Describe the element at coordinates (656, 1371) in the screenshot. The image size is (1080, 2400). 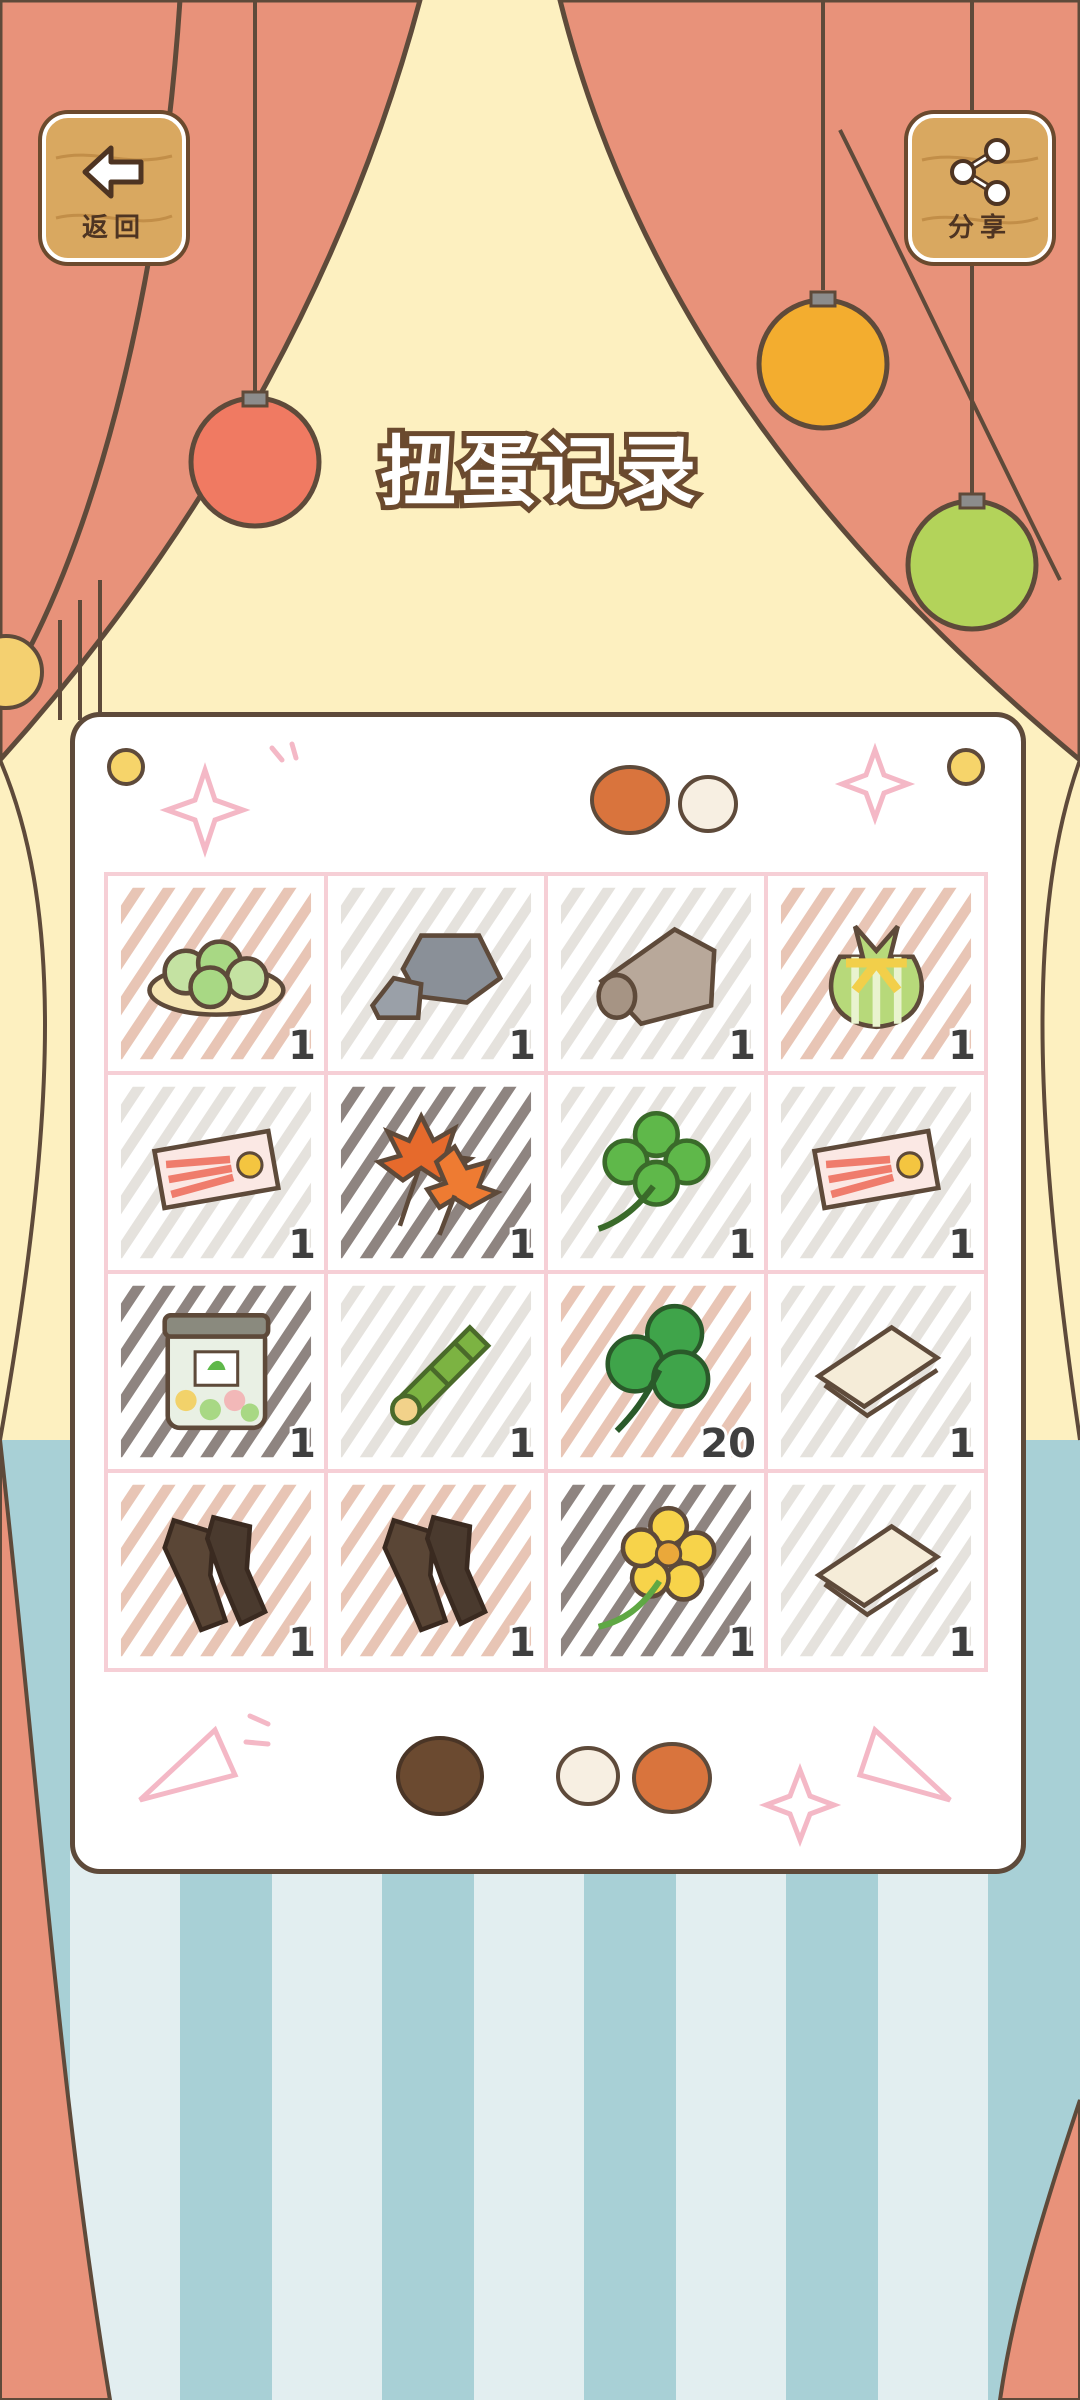
I see `item-slot: 20` at that location.